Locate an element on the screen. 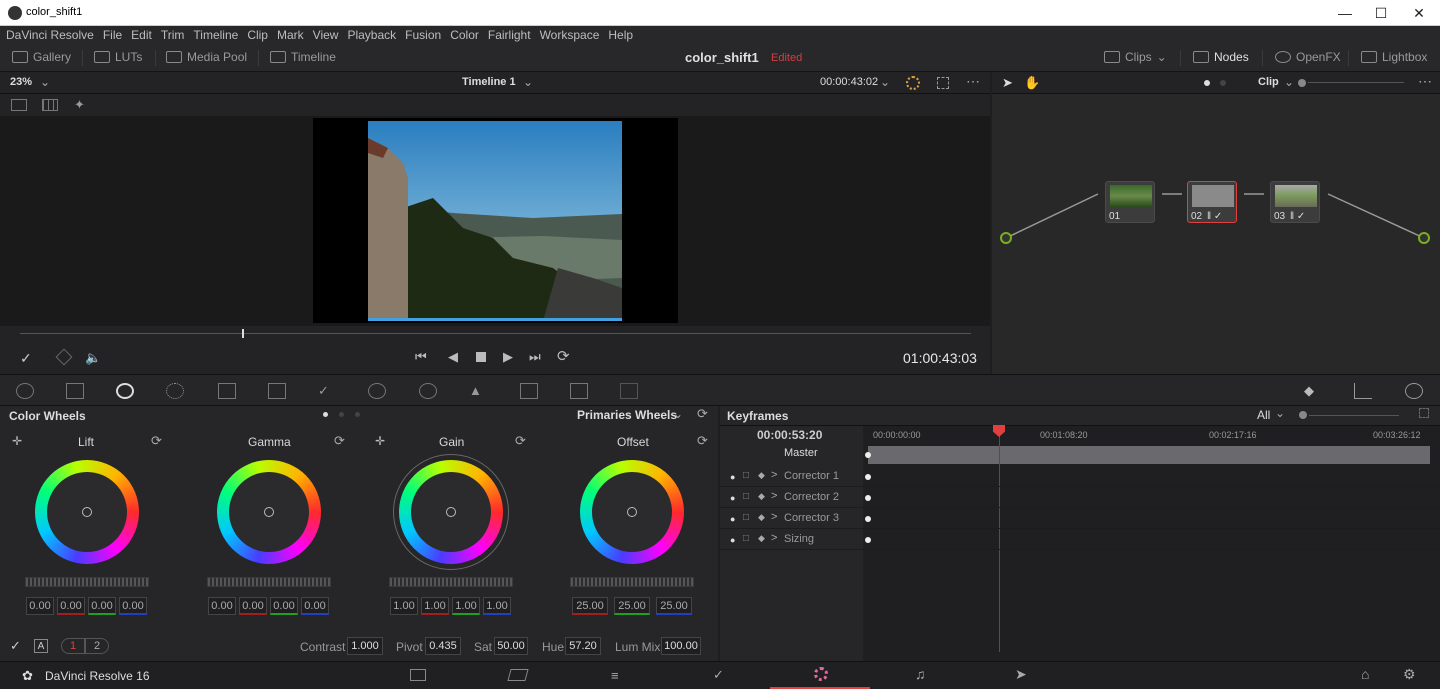 Image resolution: width=1440 pixels, height=689 pixels. offset-b-value: 25.00 is located at coordinates (674, 606).